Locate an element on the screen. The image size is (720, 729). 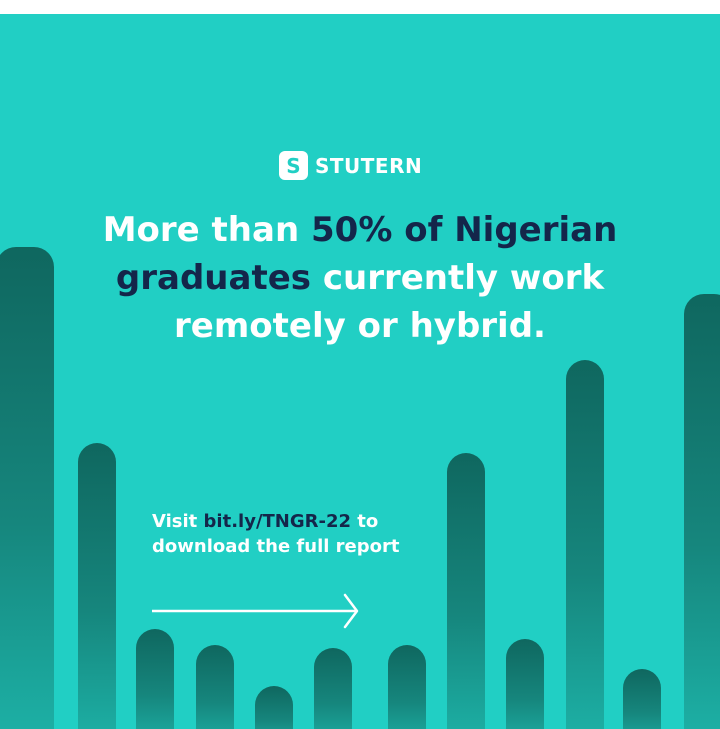
logo-mark-icon: S is located at coordinates (293, 165).